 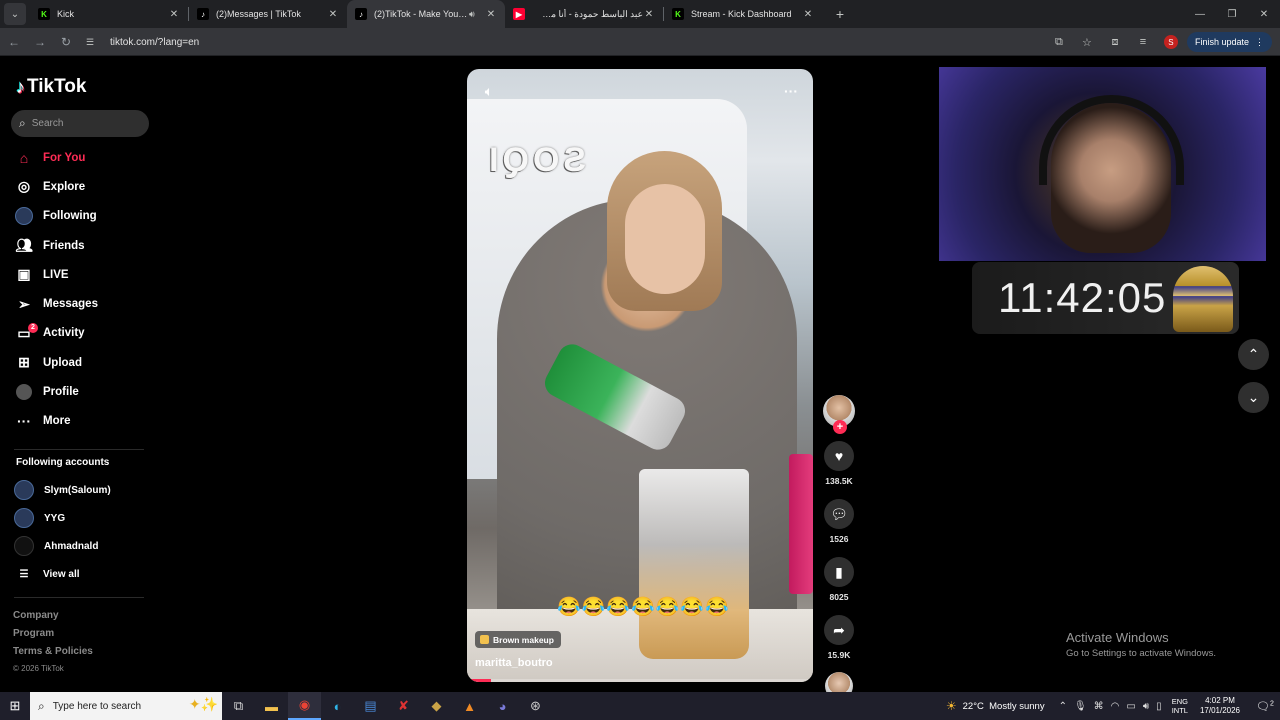 I want to click on chrome-icon: ◉, so click(x=304, y=706).